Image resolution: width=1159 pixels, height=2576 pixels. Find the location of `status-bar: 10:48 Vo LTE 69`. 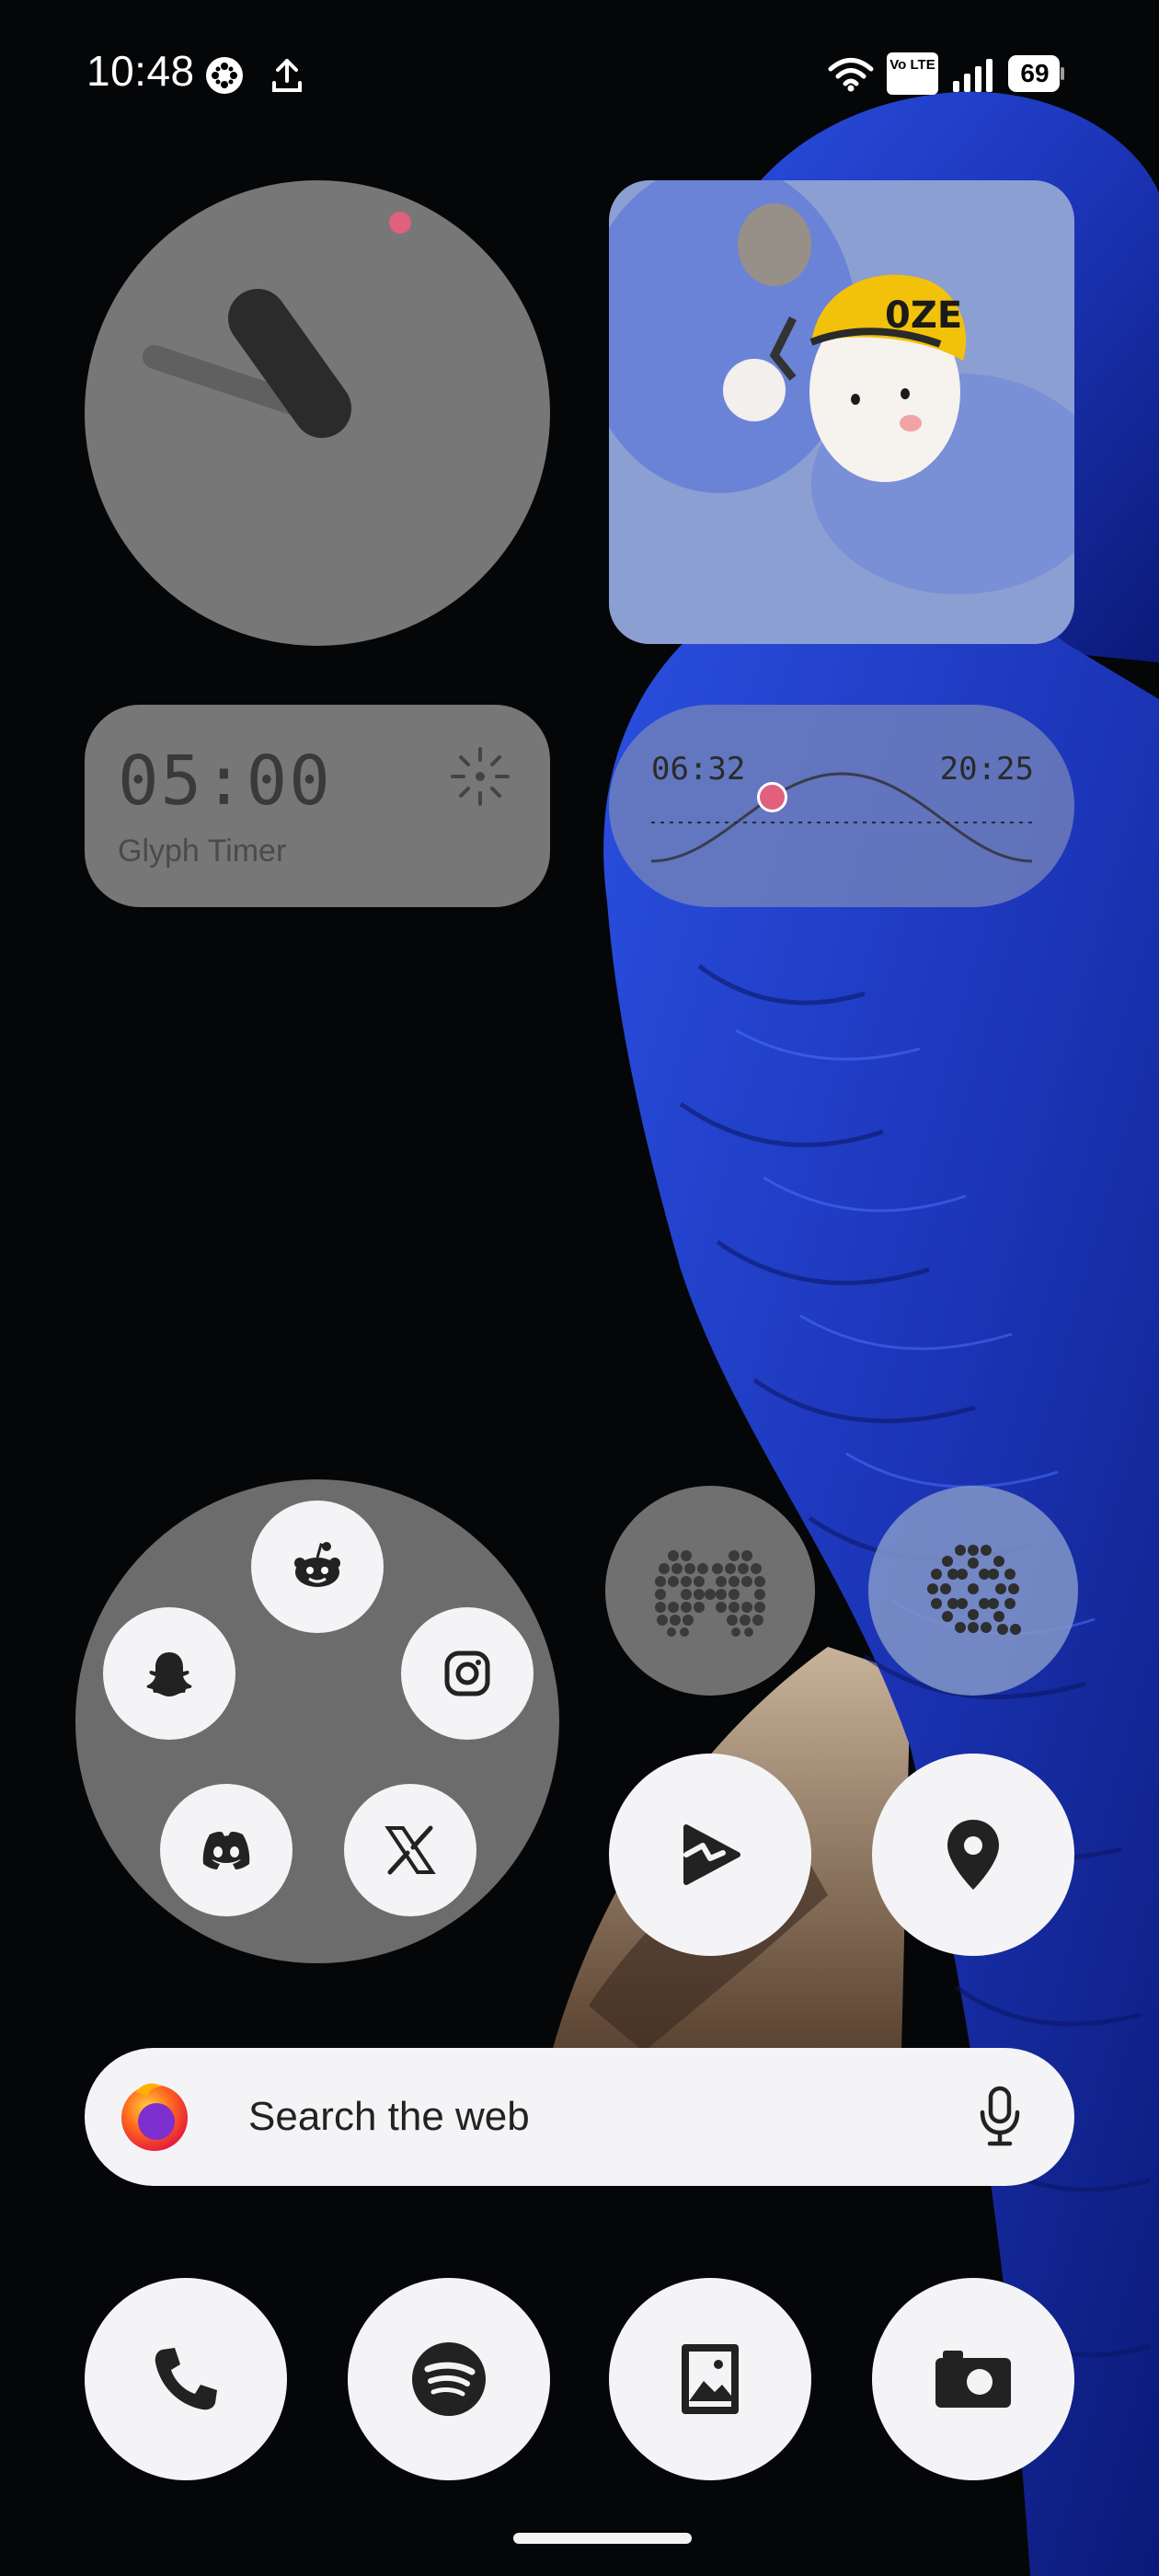

status-bar: 10:48 Vo LTE 69 is located at coordinates (579, 73).